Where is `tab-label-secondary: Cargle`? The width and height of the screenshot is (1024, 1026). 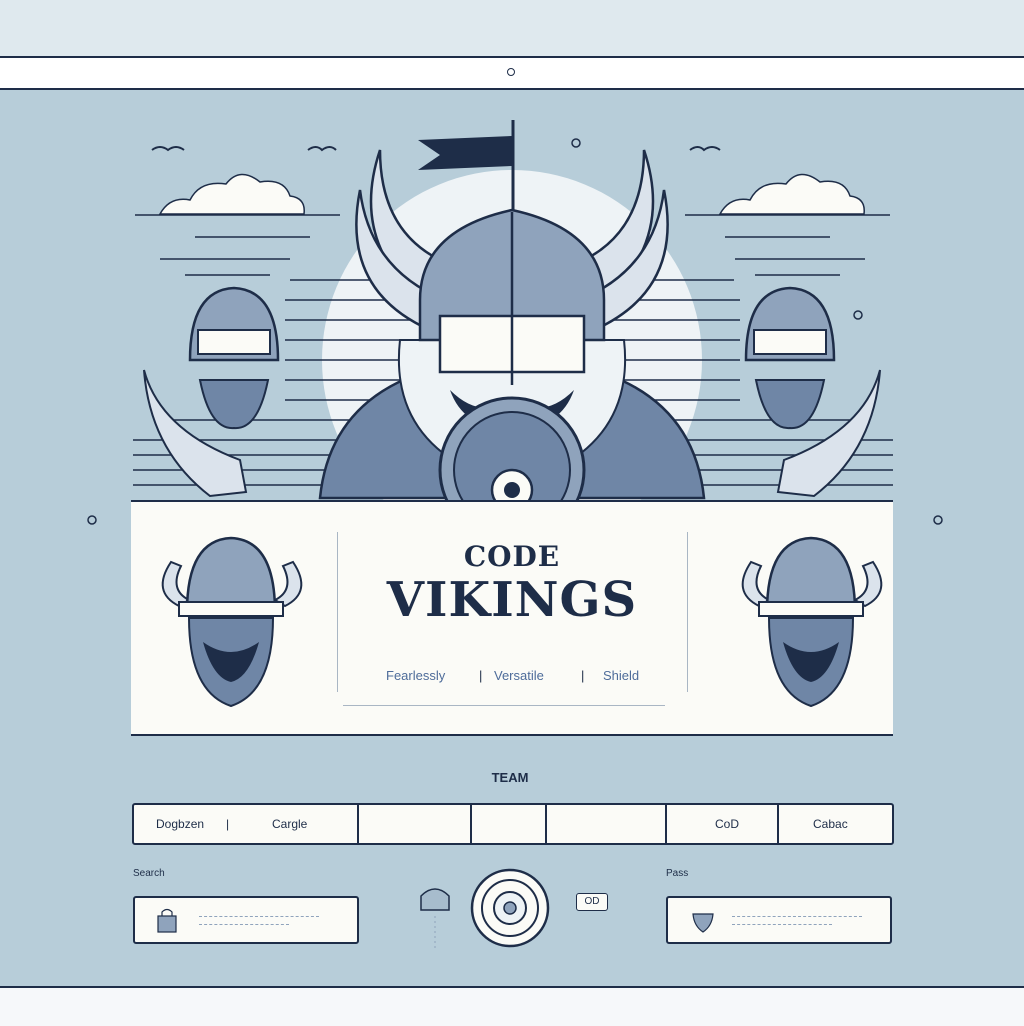
tab-label-secondary: Cargle is located at coordinates (290, 824).